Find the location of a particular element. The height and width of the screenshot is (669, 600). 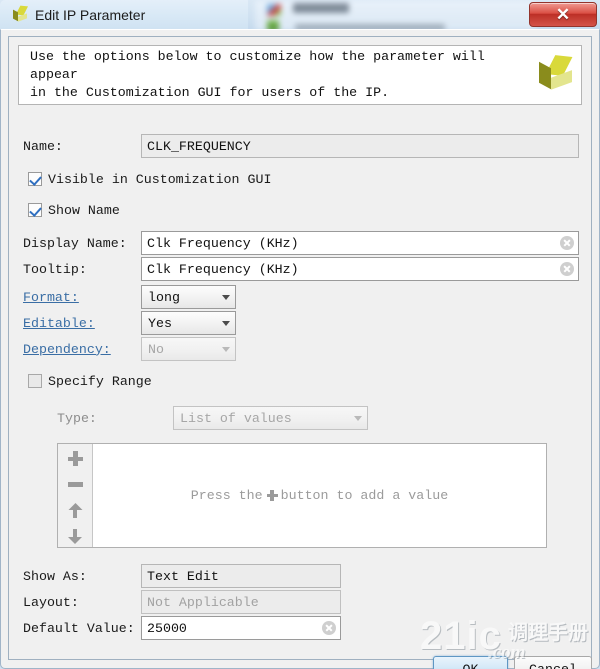

default-value-row: Default Value: 25000 is located at coordinates (182, 628).